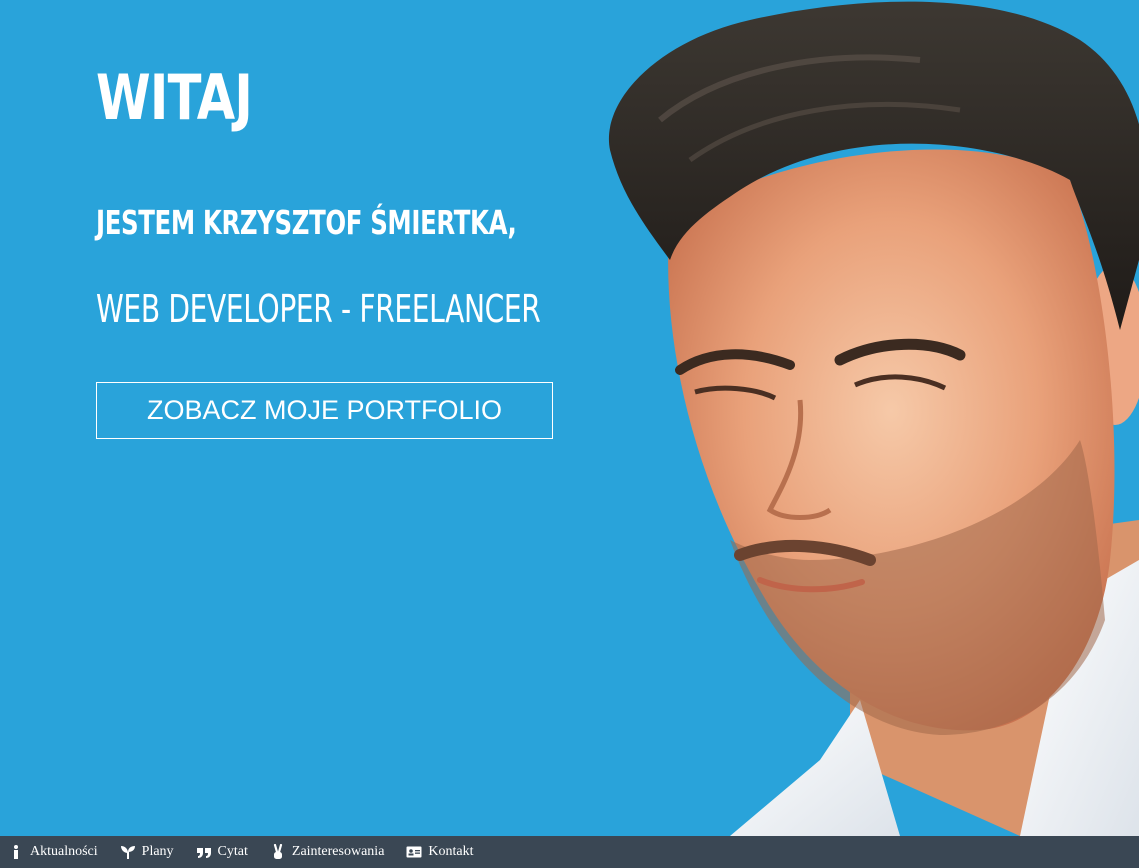 The image size is (1139, 868). I want to click on hero-role: WEB DEVELOPER - FREELANCER, so click(318, 309).